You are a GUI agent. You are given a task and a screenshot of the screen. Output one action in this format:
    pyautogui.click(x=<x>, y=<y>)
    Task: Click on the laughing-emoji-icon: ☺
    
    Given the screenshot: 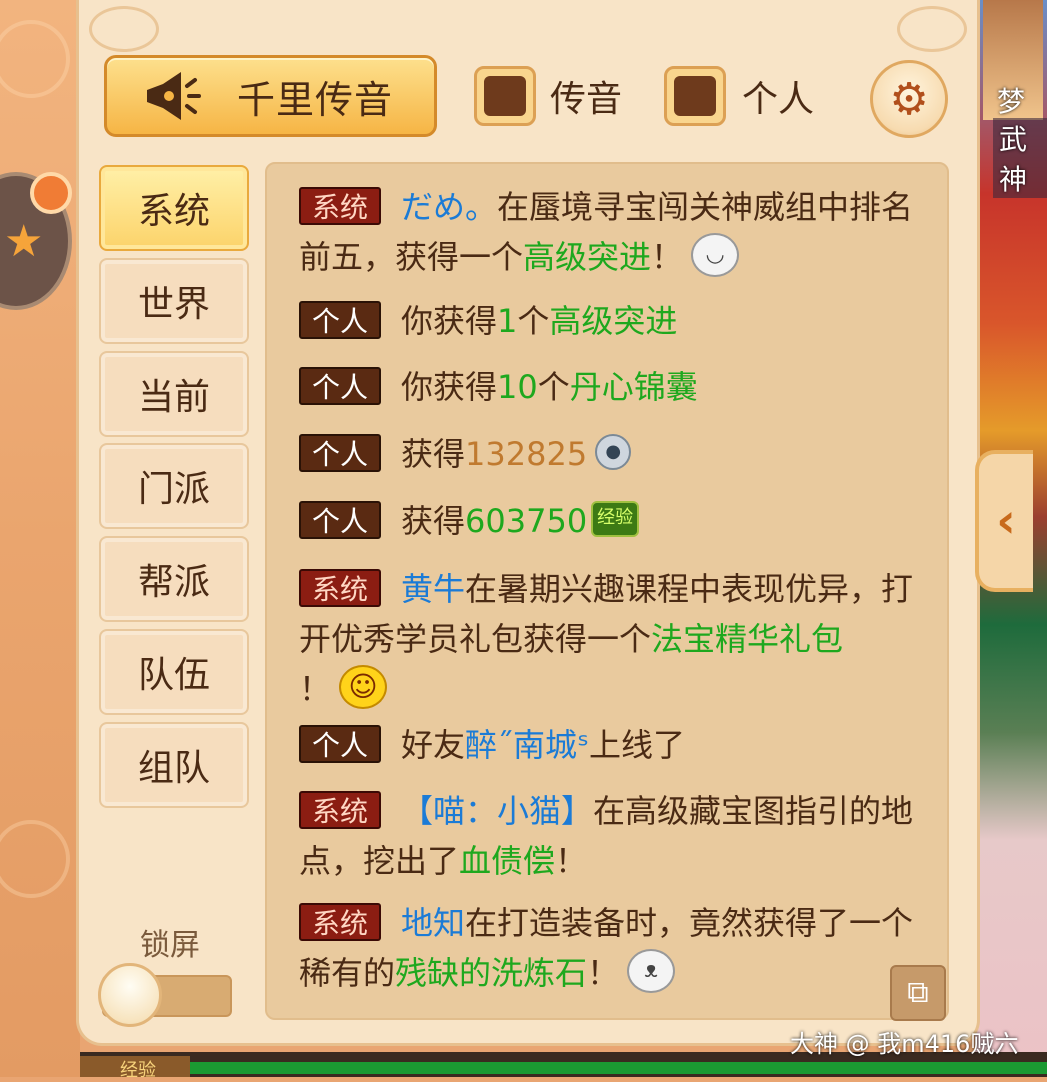 What is the action you would take?
    pyautogui.click(x=363, y=687)
    